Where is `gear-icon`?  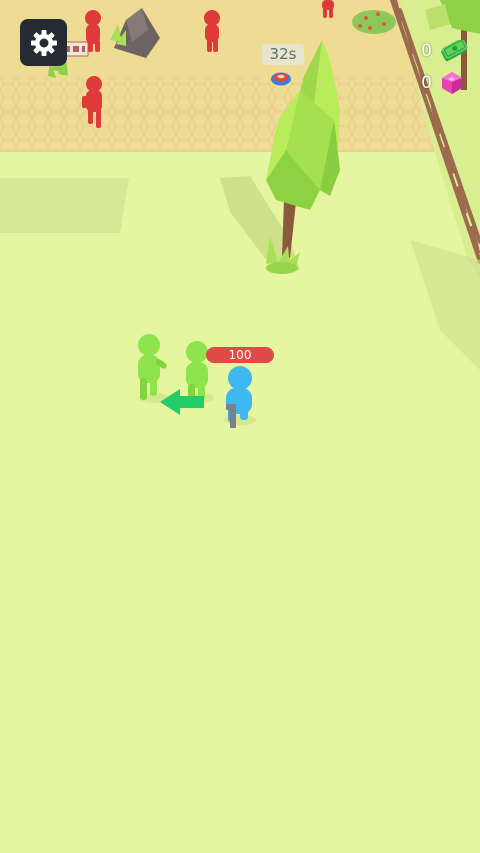
gear-icon is located at coordinates (43, 42).